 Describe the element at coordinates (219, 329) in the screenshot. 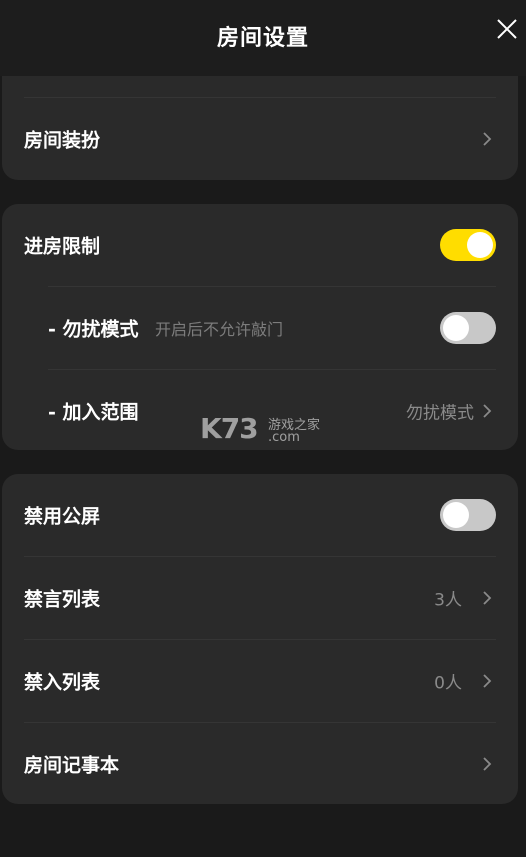

I see `dnd-mode-hint: 开启后不允许敲门` at that location.